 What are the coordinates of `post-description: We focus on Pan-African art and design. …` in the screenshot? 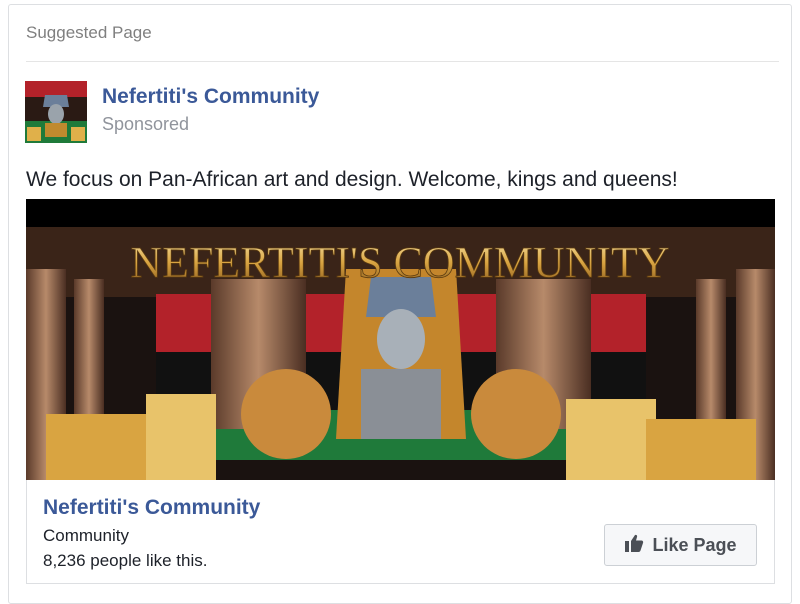 It's located at (352, 179).